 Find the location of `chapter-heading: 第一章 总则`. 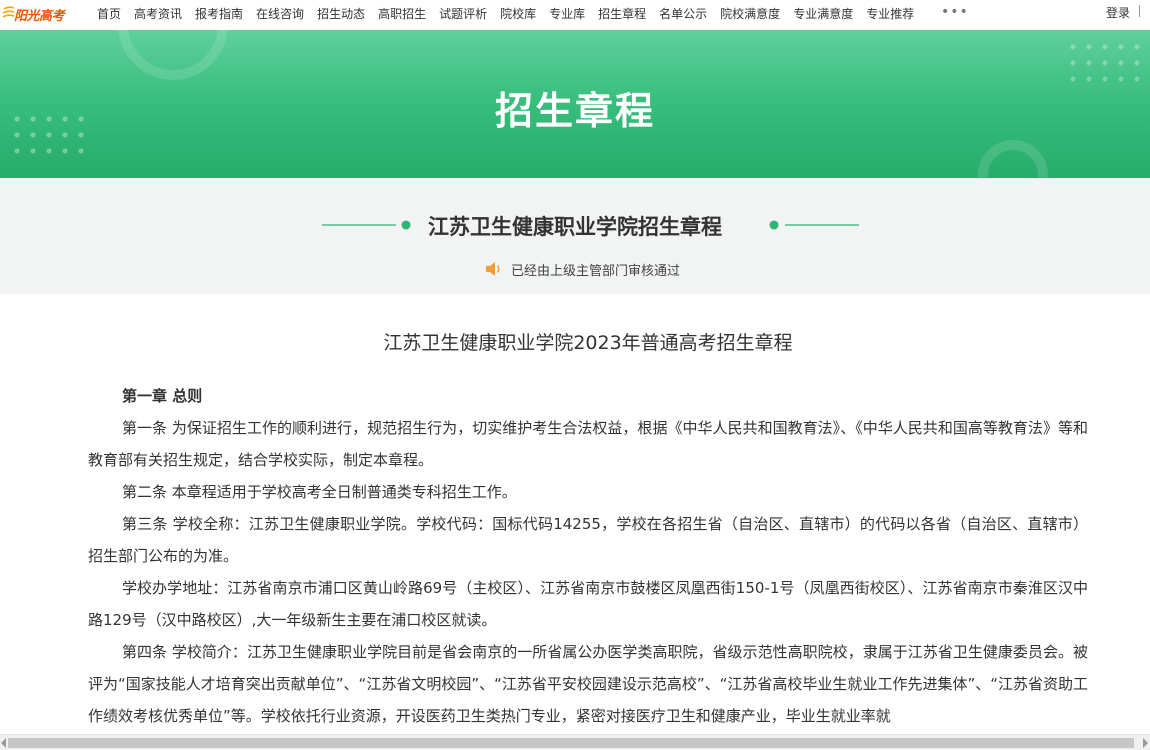

chapter-heading: 第一章 总则 is located at coordinates (162, 396).